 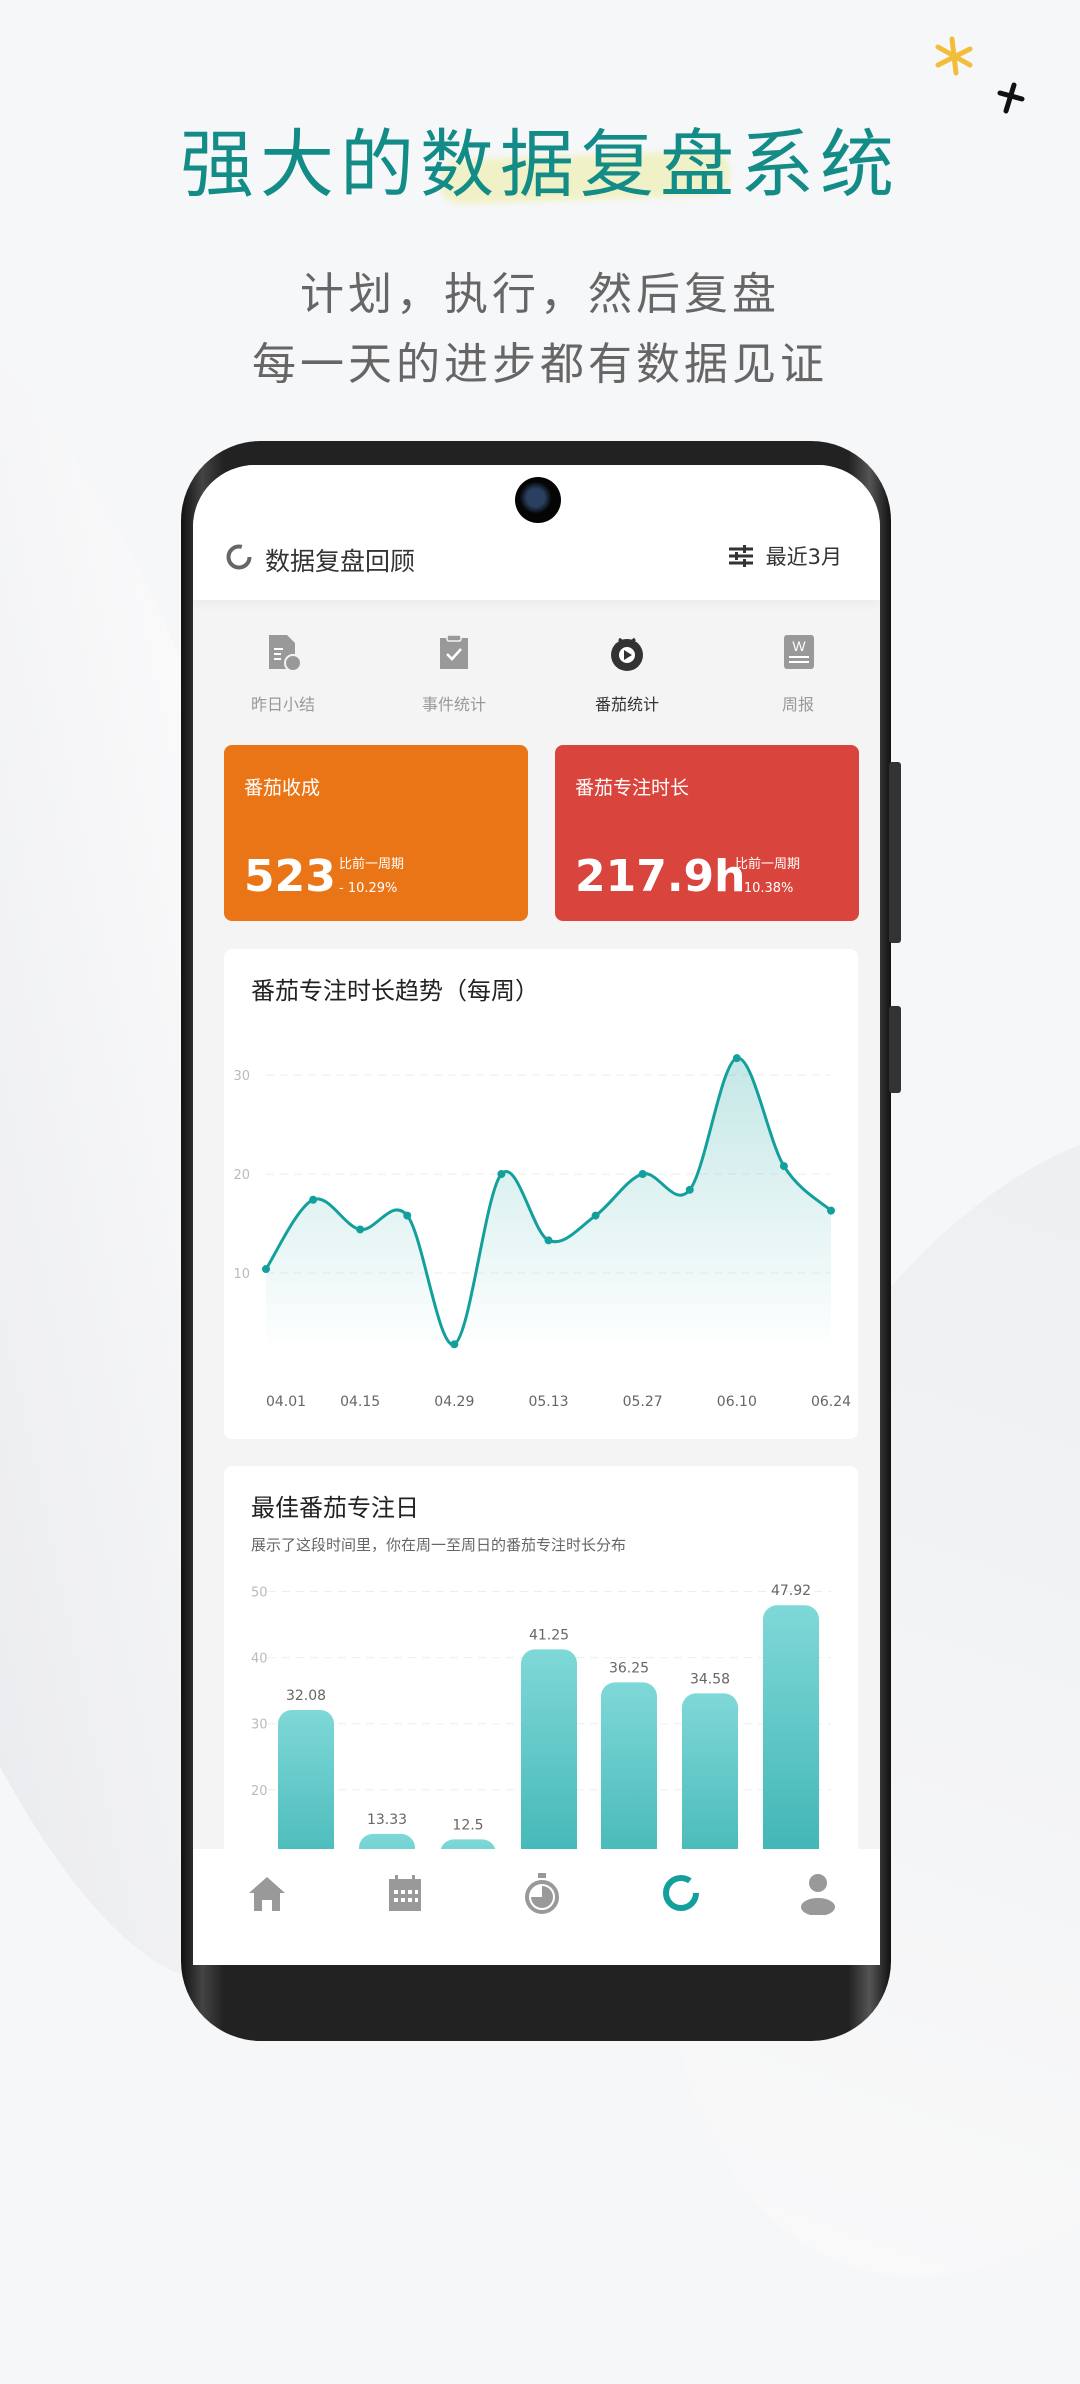 What do you see at coordinates (454, 651) in the screenshot?
I see `clipboard-check-icon` at bounding box center [454, 651].